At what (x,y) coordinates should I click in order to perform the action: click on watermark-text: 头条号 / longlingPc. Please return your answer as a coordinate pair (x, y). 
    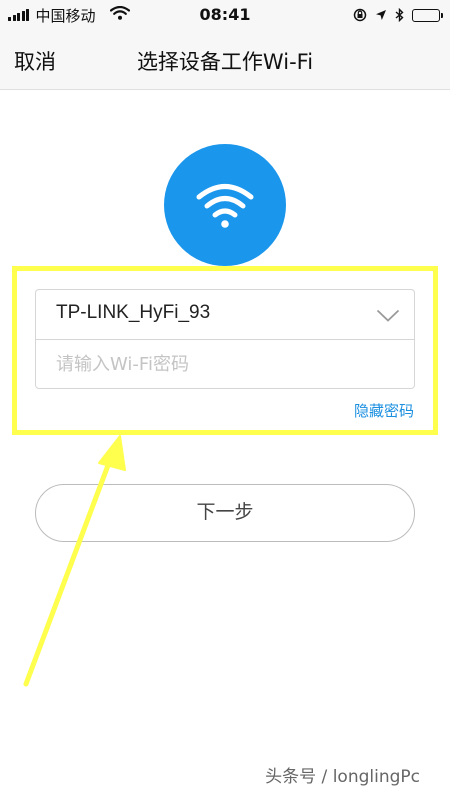
    Looking at the image, I should click on (342, 777).